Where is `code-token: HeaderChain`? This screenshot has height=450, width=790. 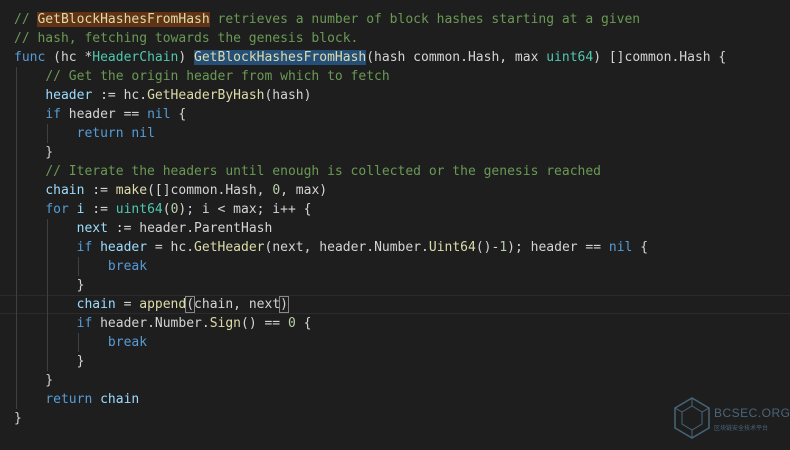 code-token: HeaderChain is located at coordinates (135, 57).